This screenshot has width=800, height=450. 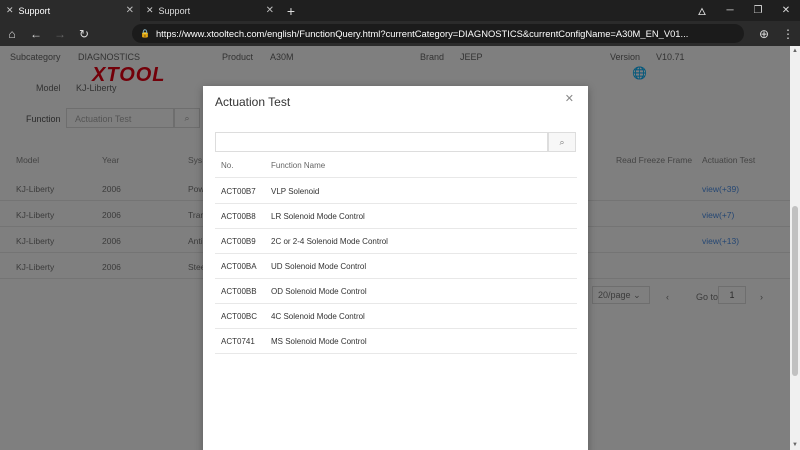 I want to click on cell-no: ACT00B8, so click(x=238, y=216).